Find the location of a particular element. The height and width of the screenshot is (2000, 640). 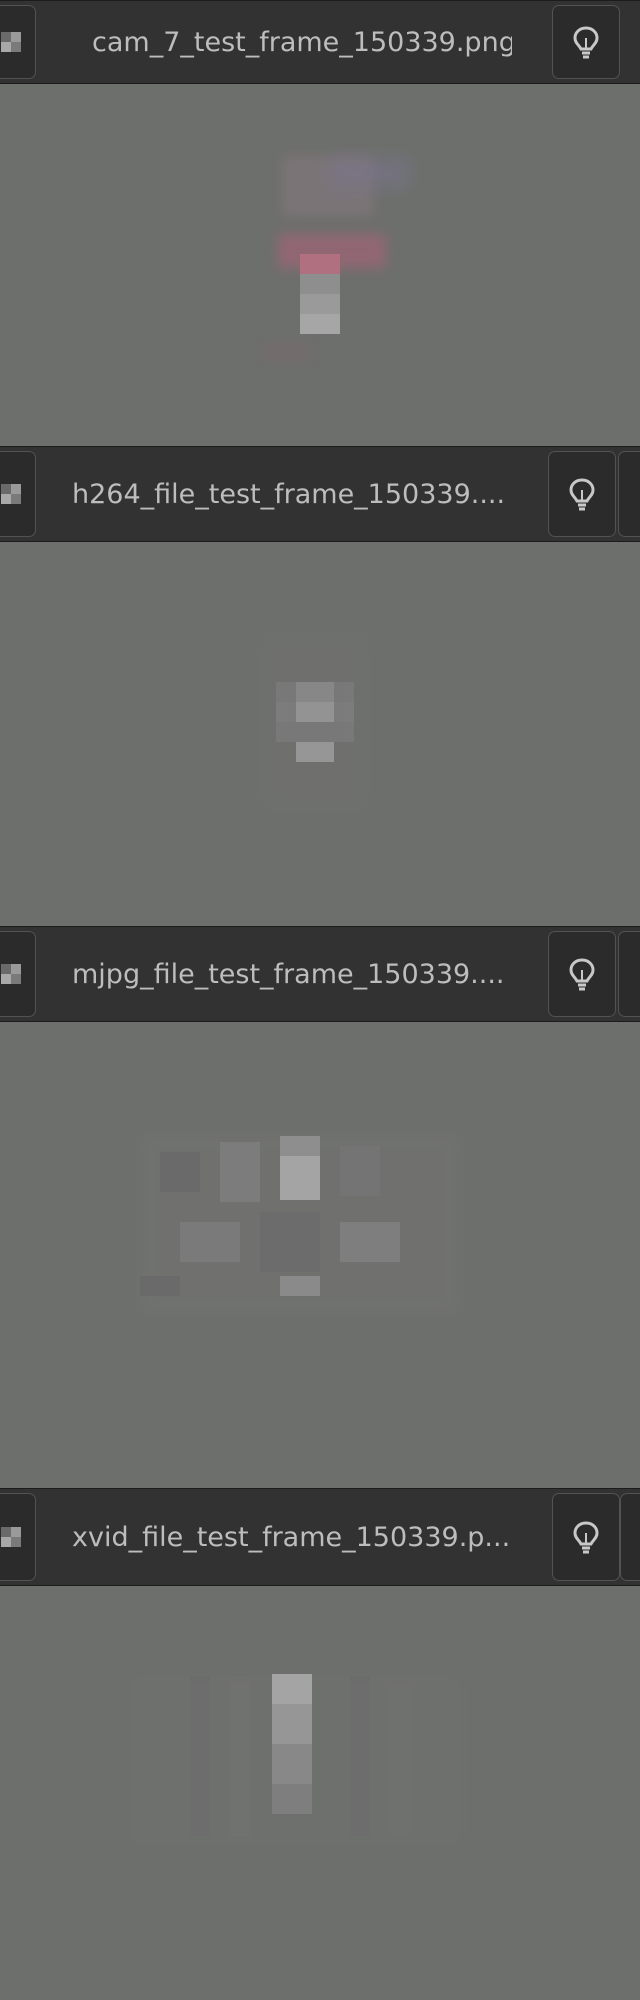

viewer-header: cam_7_test_frame_150339.png is located at coordinates (320, 42).